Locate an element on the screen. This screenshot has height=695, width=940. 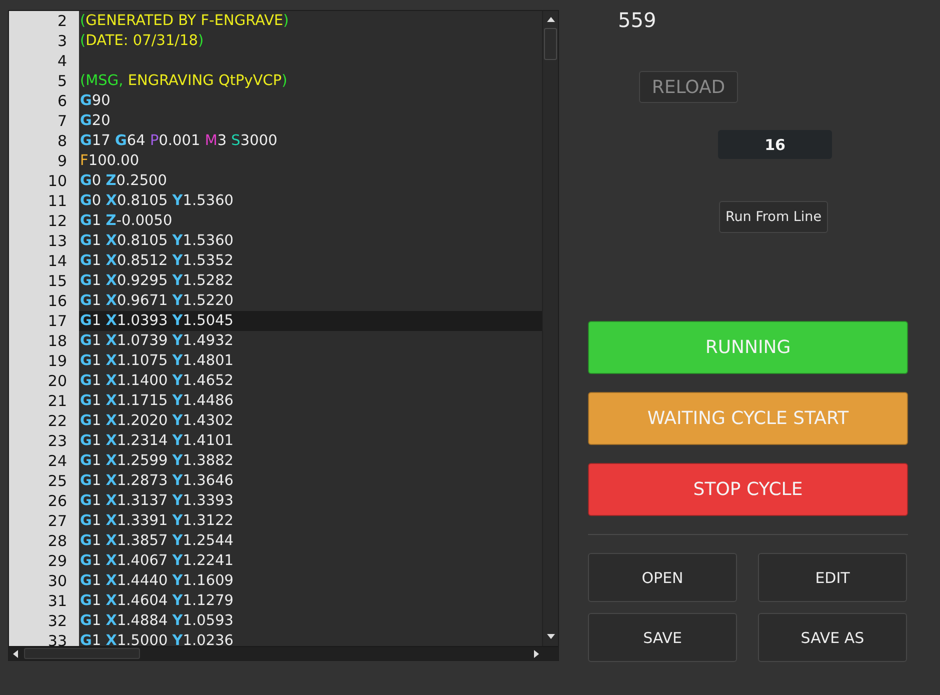
code-line: (DATE: 07/31/18) is located at coordinates (142, 41).